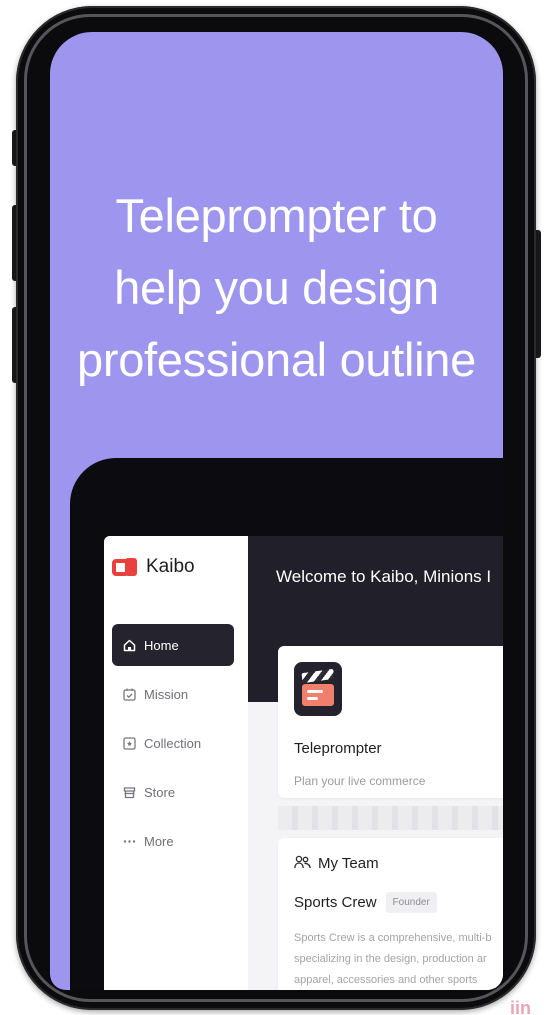  Describe the element at coordinates (129, 743) in the screenshot. I see `collection-icon` at that location.